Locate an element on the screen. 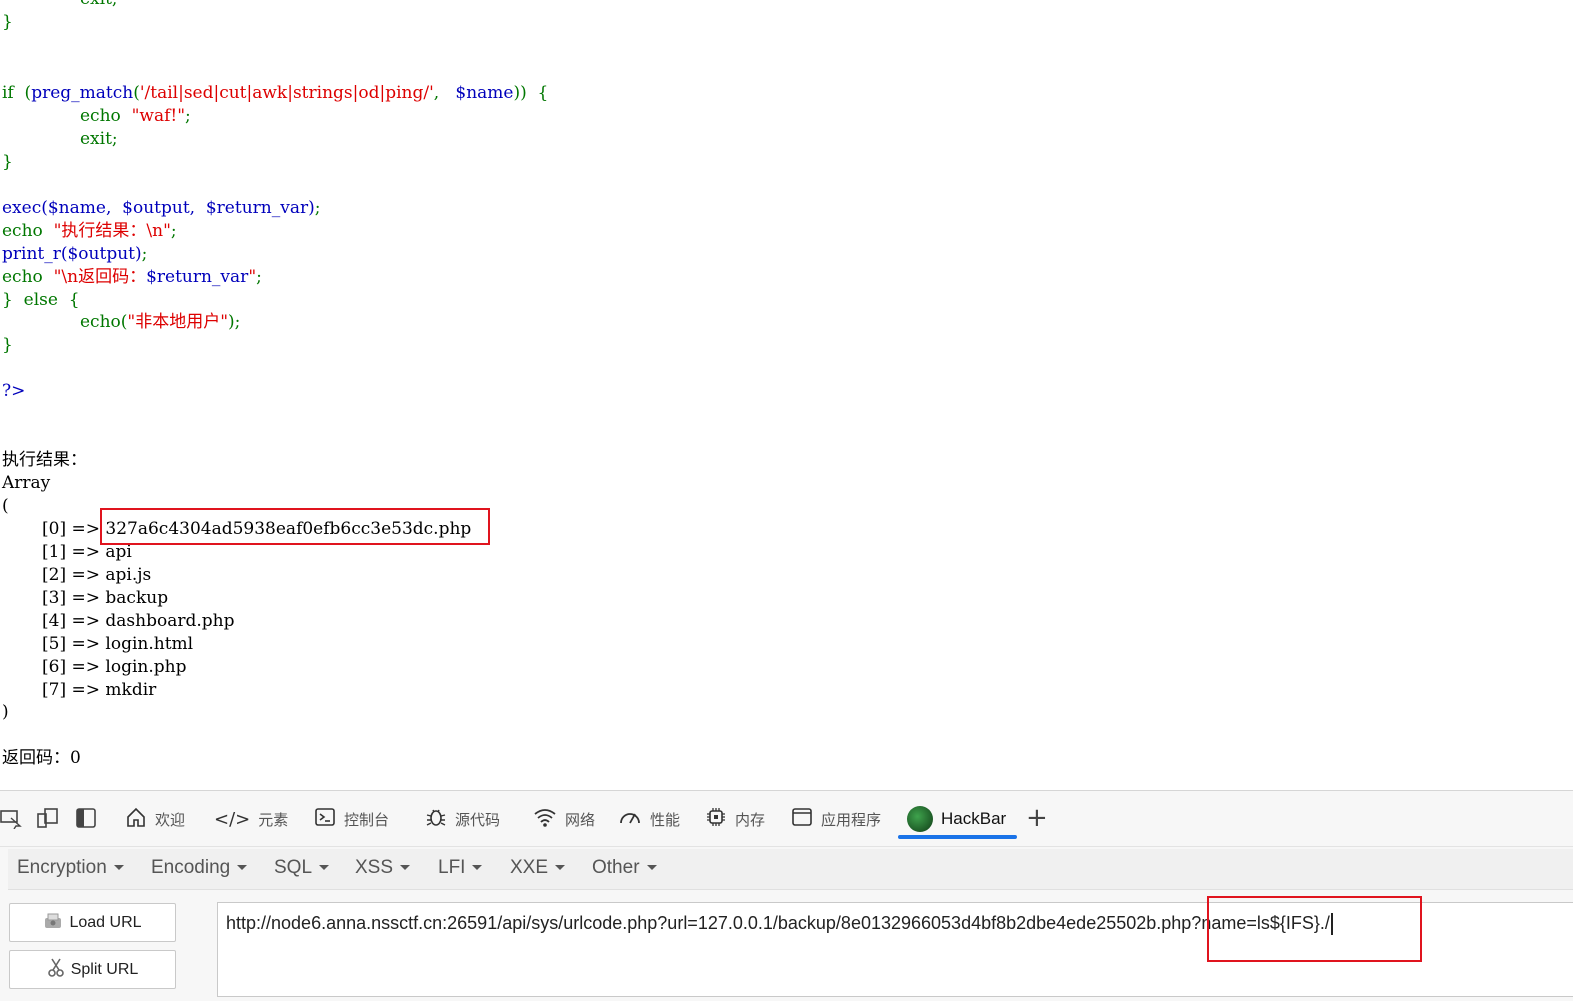  tab-label: HackBar is located at coordinates (974, 818).